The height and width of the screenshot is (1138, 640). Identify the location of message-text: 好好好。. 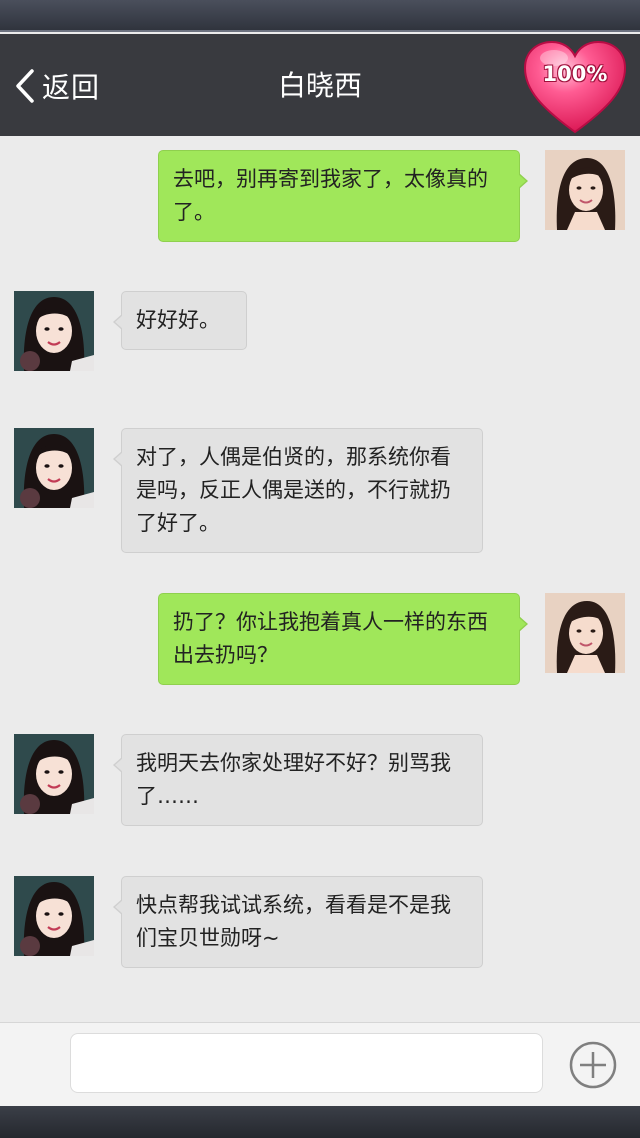
(178, 320).